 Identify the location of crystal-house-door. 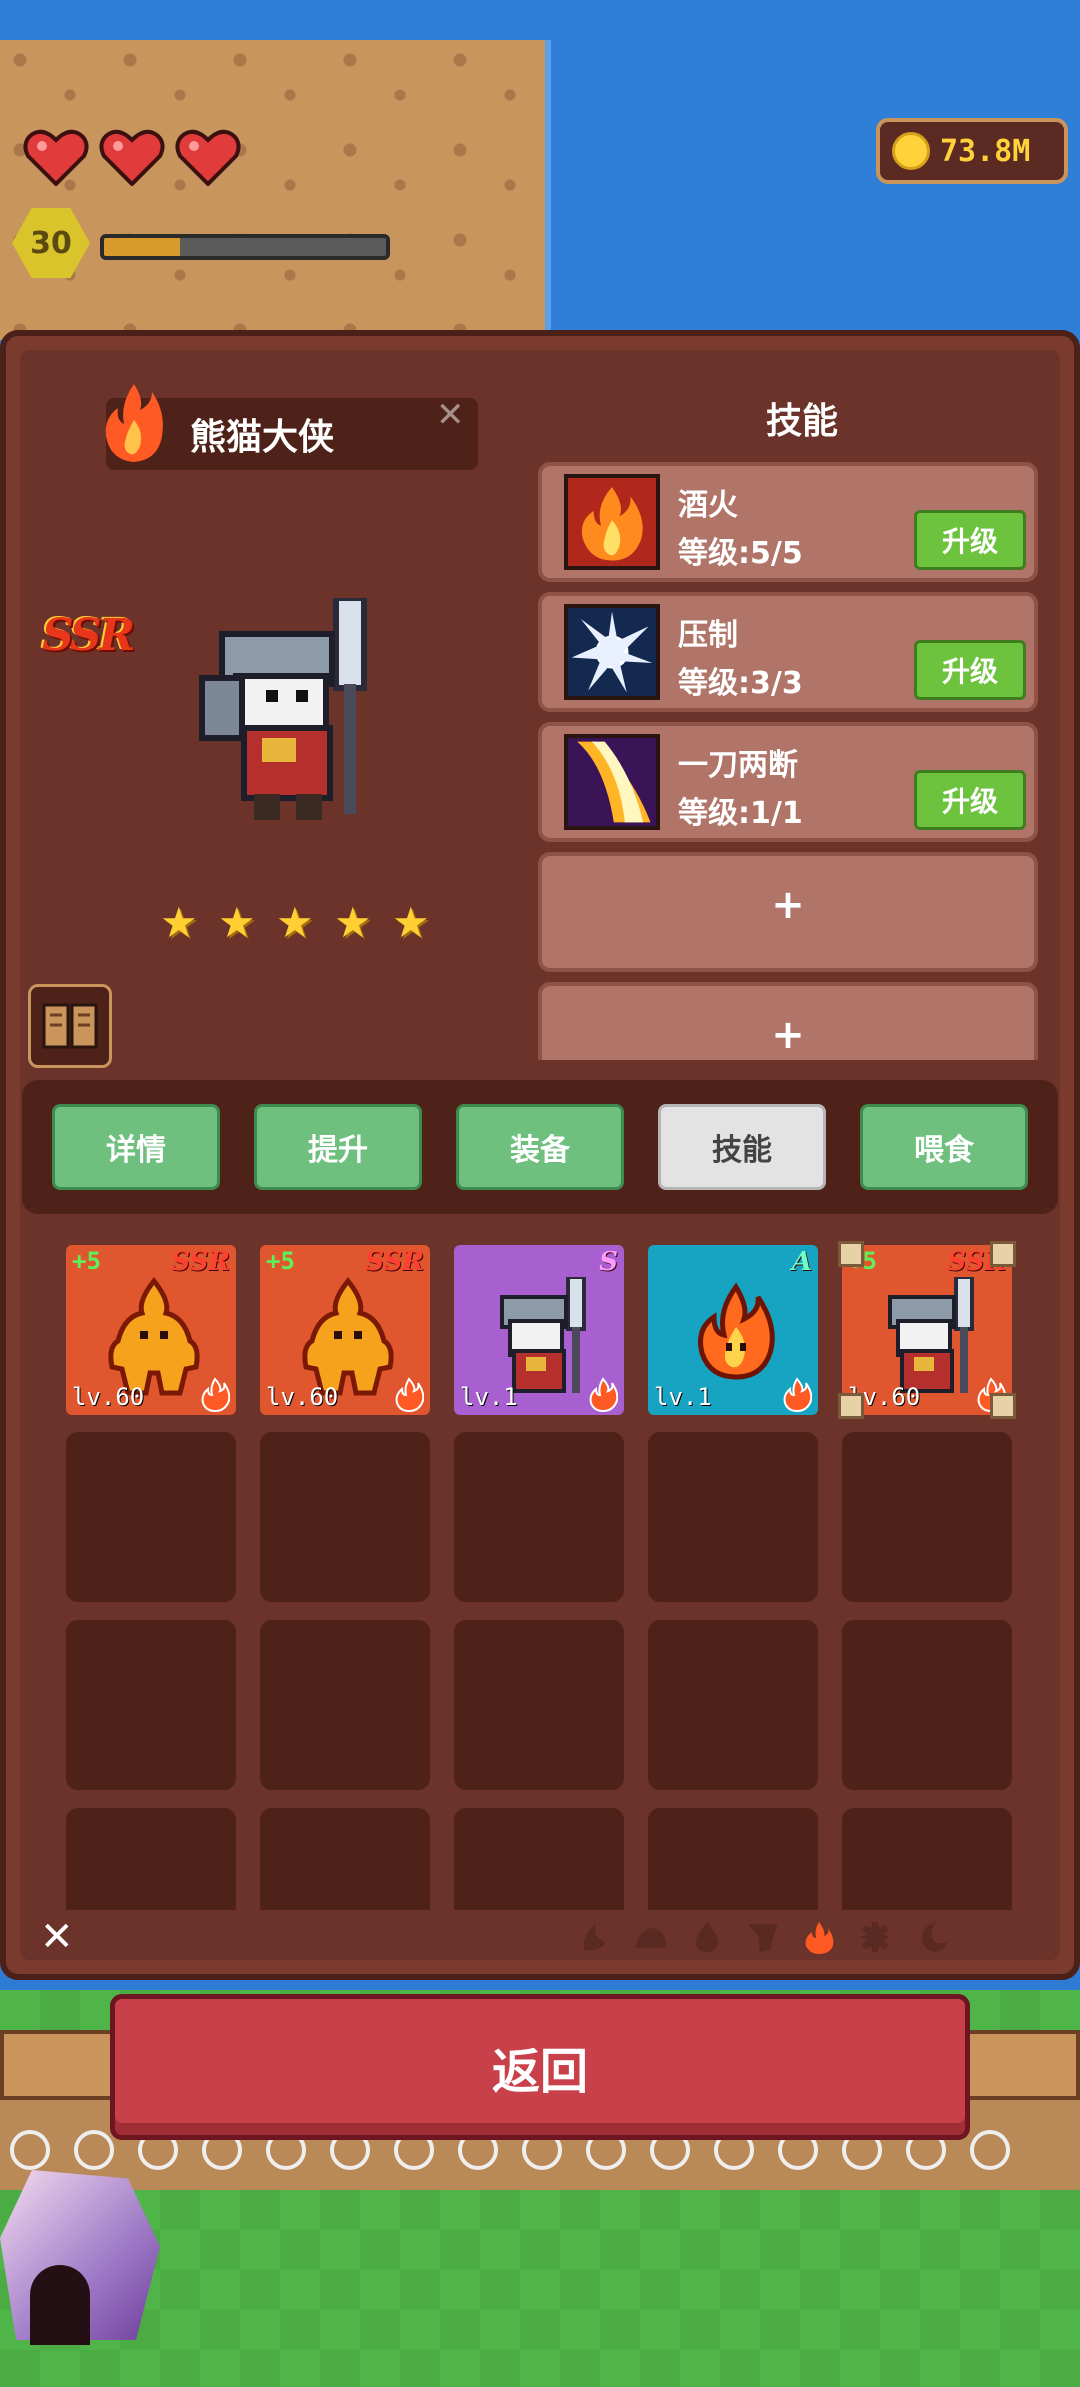
(60, 2305).